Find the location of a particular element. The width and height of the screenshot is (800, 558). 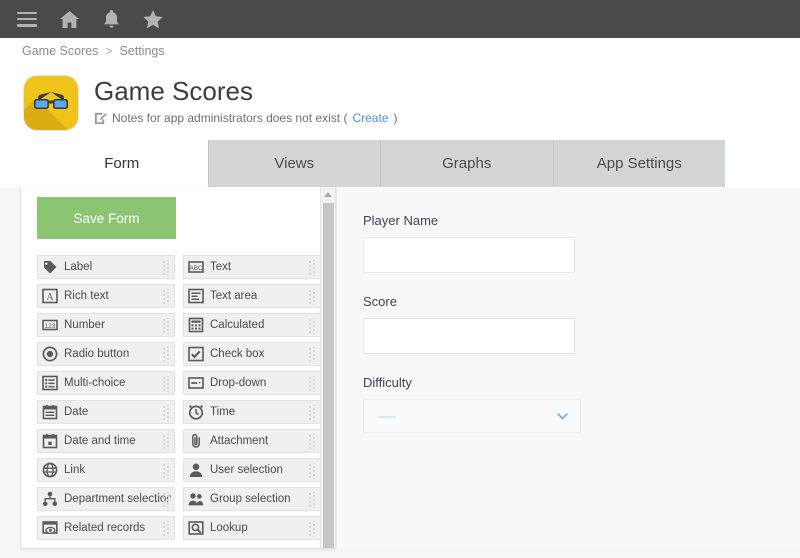

palette-item-rich-text: A Rich text is located at coordinates (106, 296).